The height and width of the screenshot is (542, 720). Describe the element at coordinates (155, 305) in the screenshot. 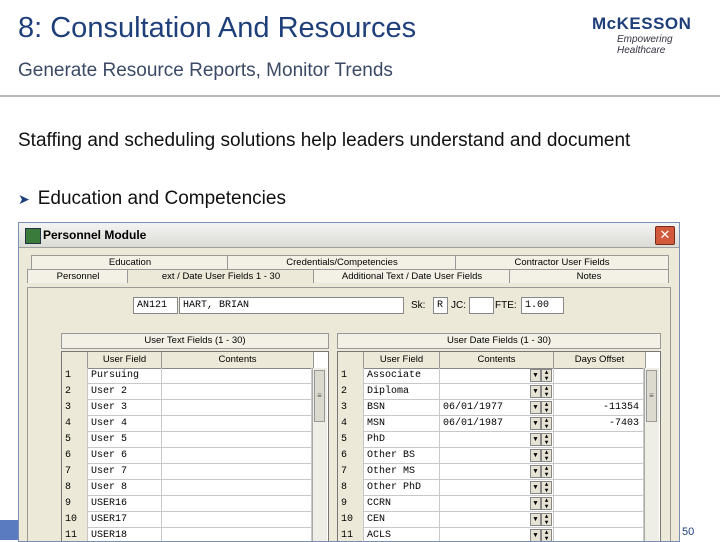

I see `employee-id-field: AN121` at that location.